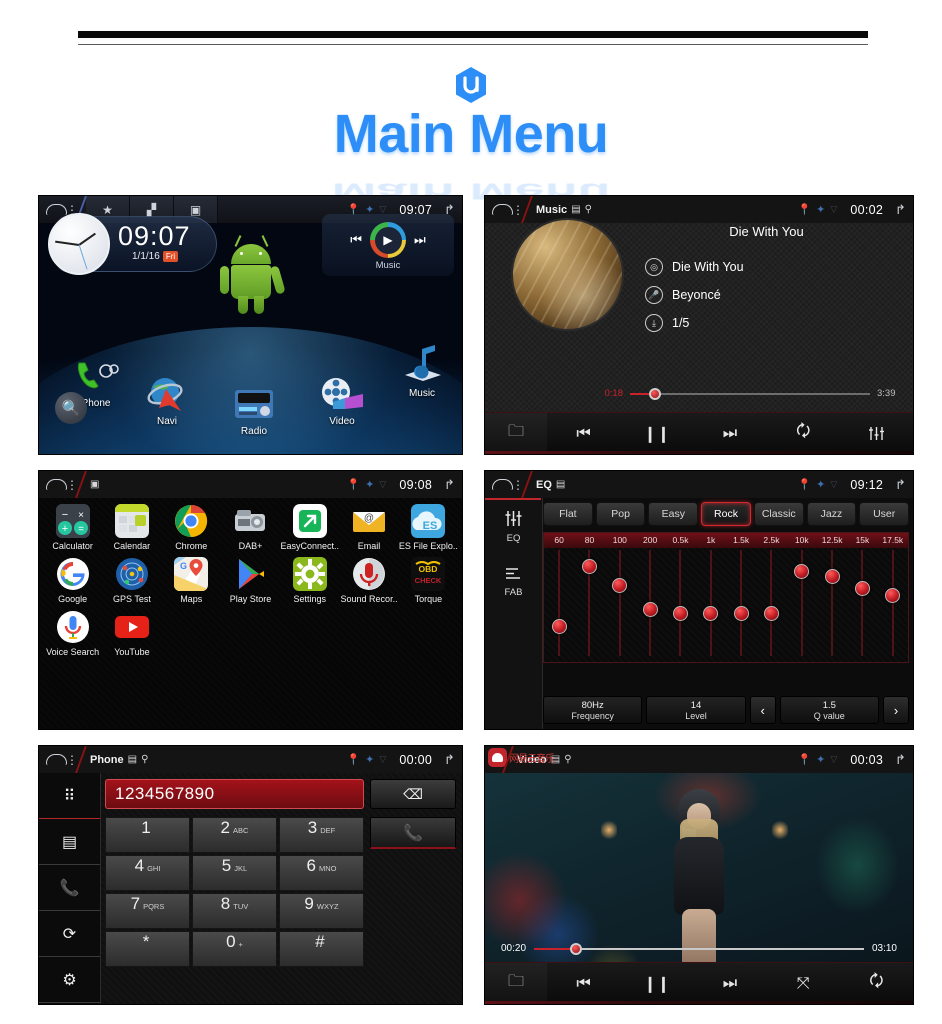  I want to click on phone-number-input: 1234567890, so click(234, 794).